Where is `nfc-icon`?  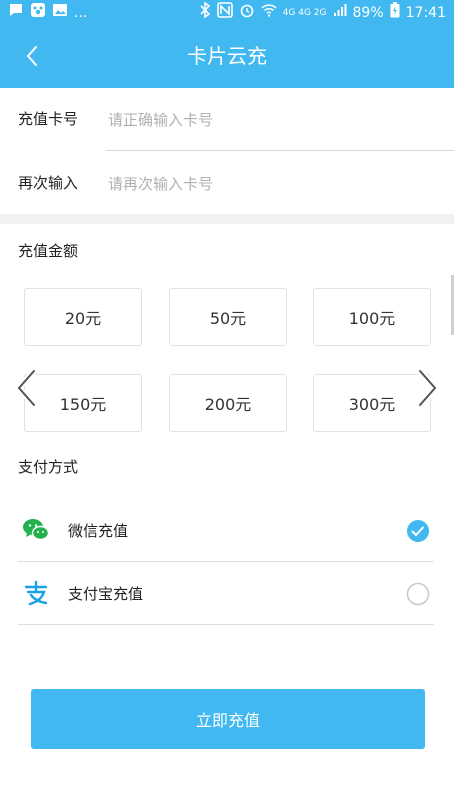 nfc-icon is located at coordinates (224, 12).